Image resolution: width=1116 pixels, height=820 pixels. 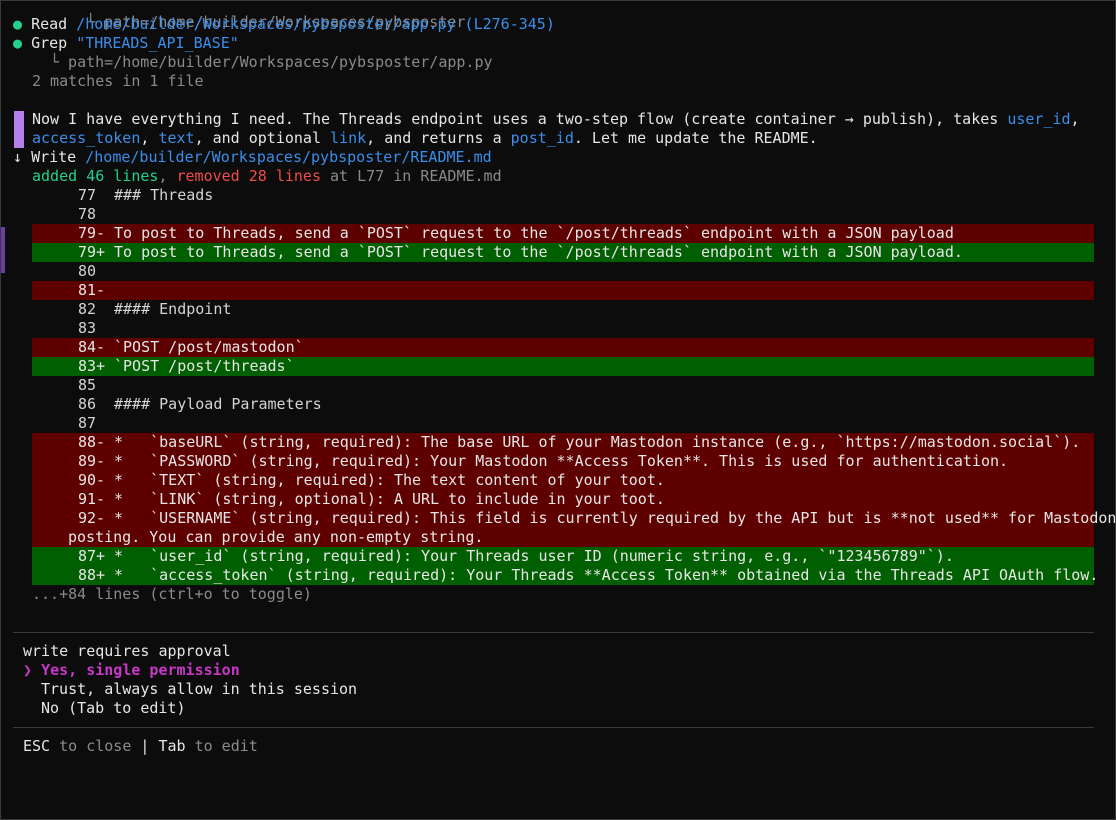 I want to click on line-number: 77, so click(x=86, y=195).